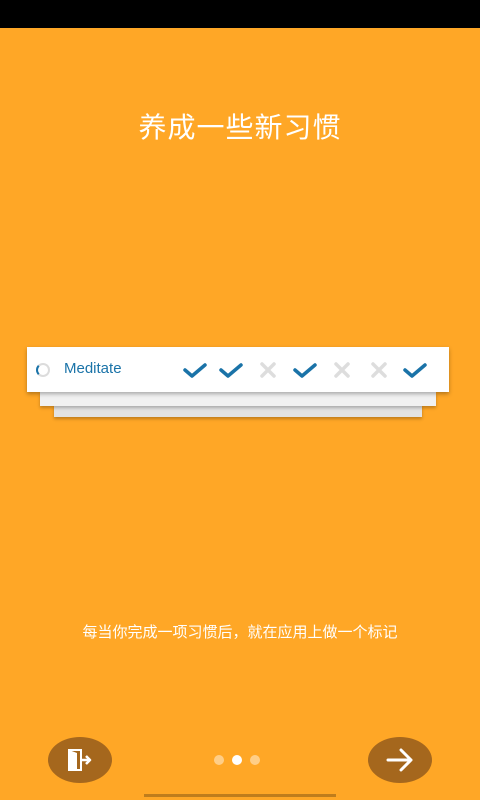 The height and width of the screenshot is (800, 480). Describe the element at coordinates (195, 370) in the screenshot. I see `day-1-mark` at that location.